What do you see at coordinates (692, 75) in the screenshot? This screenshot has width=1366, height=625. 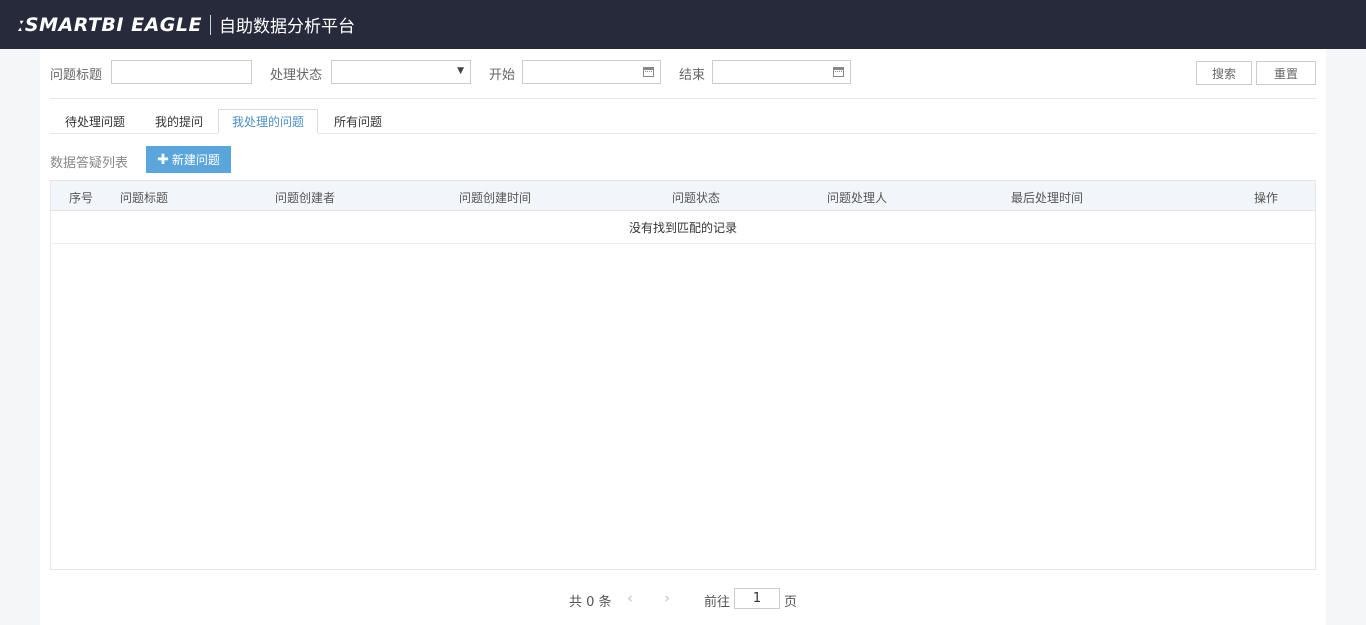 I see `end-date-label: 结束` at bounding box center [692, 75].